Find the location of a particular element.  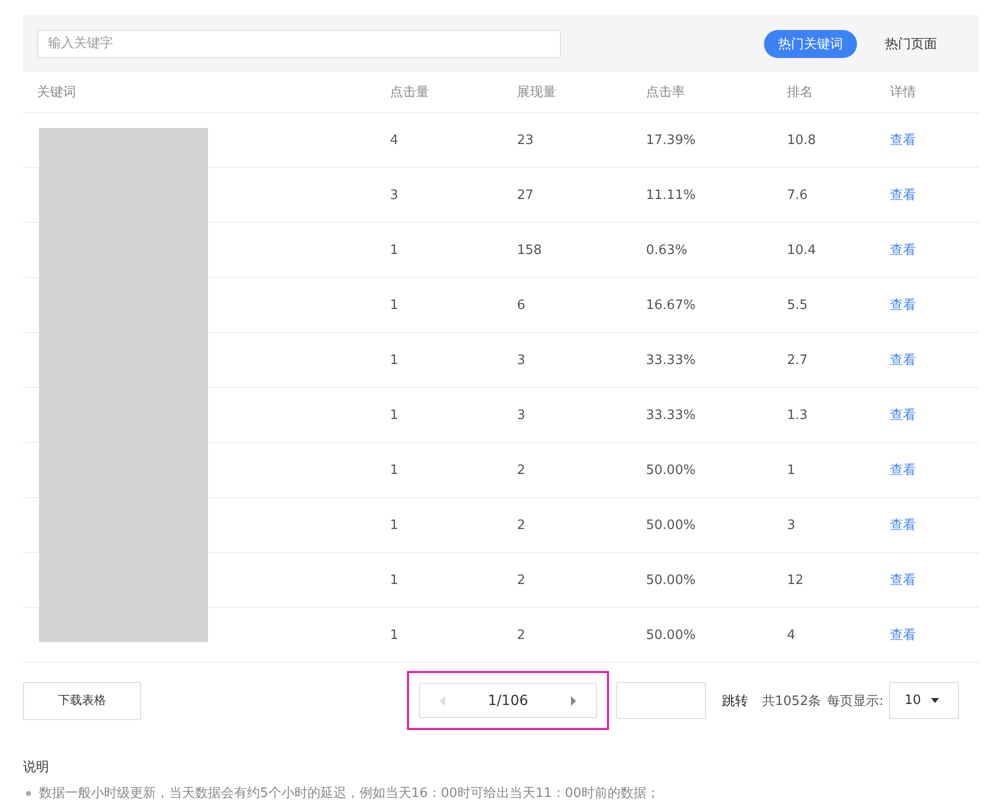

total-count: 共1052条 is located at coordinates (792, 701).